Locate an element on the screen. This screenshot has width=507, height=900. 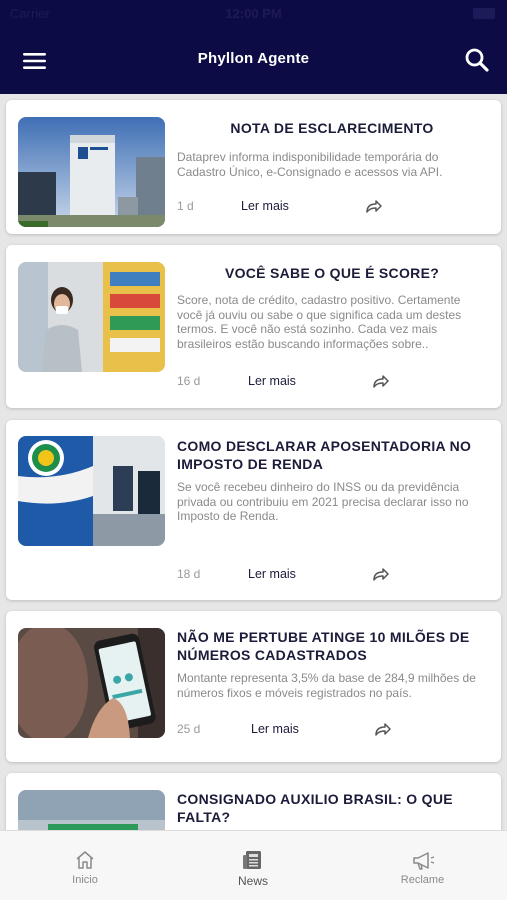
app-header: Phyllon Agente is located at coordinates (253, 61).